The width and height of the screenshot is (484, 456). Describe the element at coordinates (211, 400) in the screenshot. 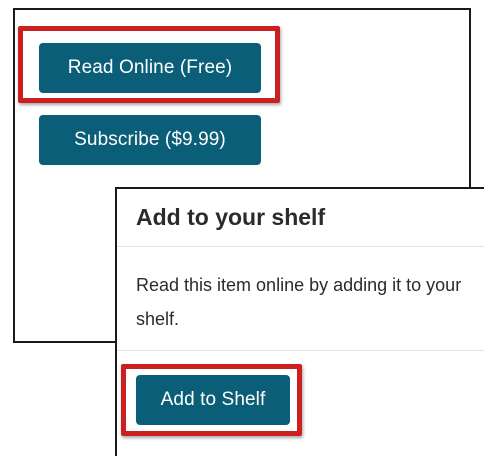

I see `add-to-shelf-highlight` at that location.